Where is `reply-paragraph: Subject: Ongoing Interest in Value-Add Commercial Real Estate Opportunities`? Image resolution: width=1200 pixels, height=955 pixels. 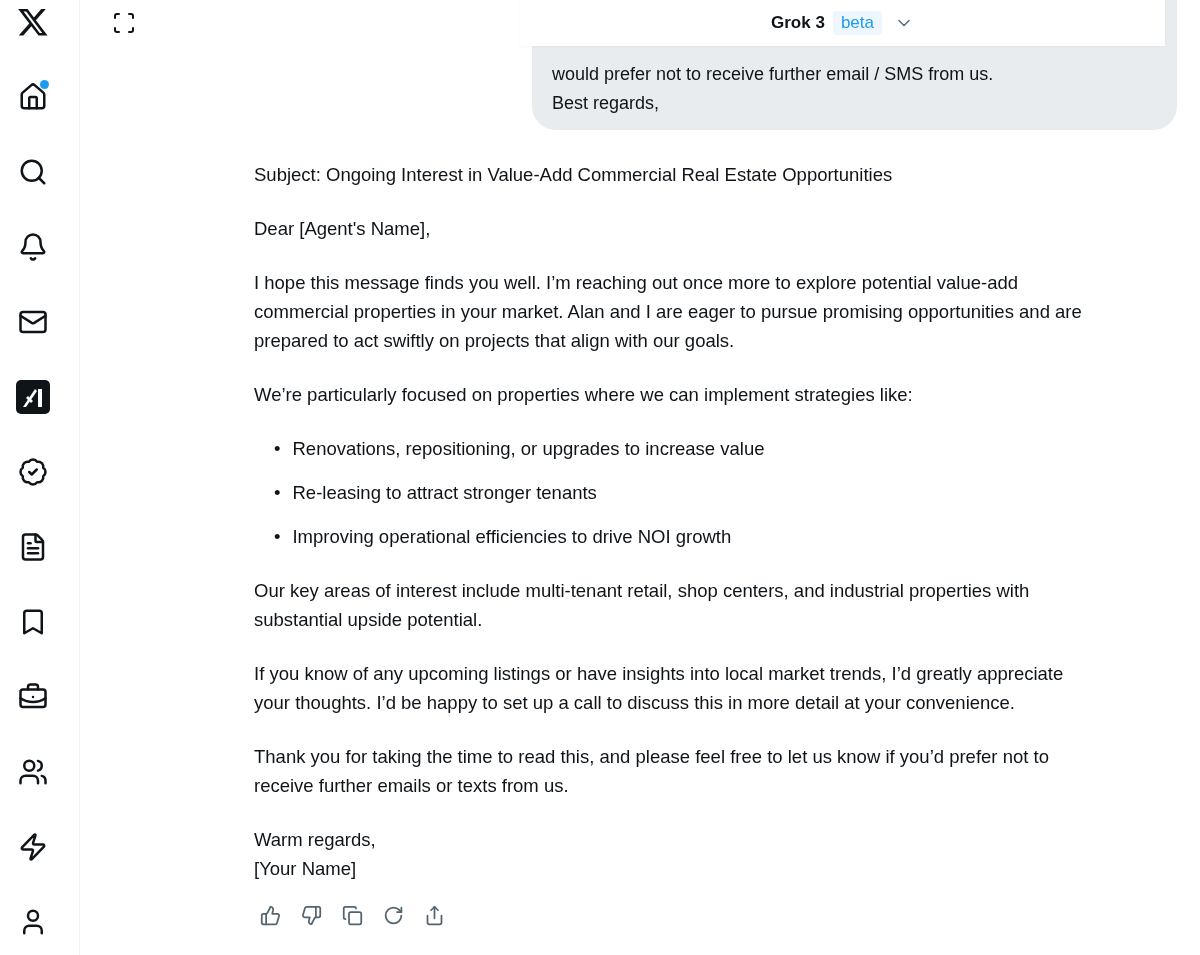
reply-paragraph: Subject: Ongoing Interest in Value-Add Commercial Real Estate Opportunities is located at coordinates (574, 175).